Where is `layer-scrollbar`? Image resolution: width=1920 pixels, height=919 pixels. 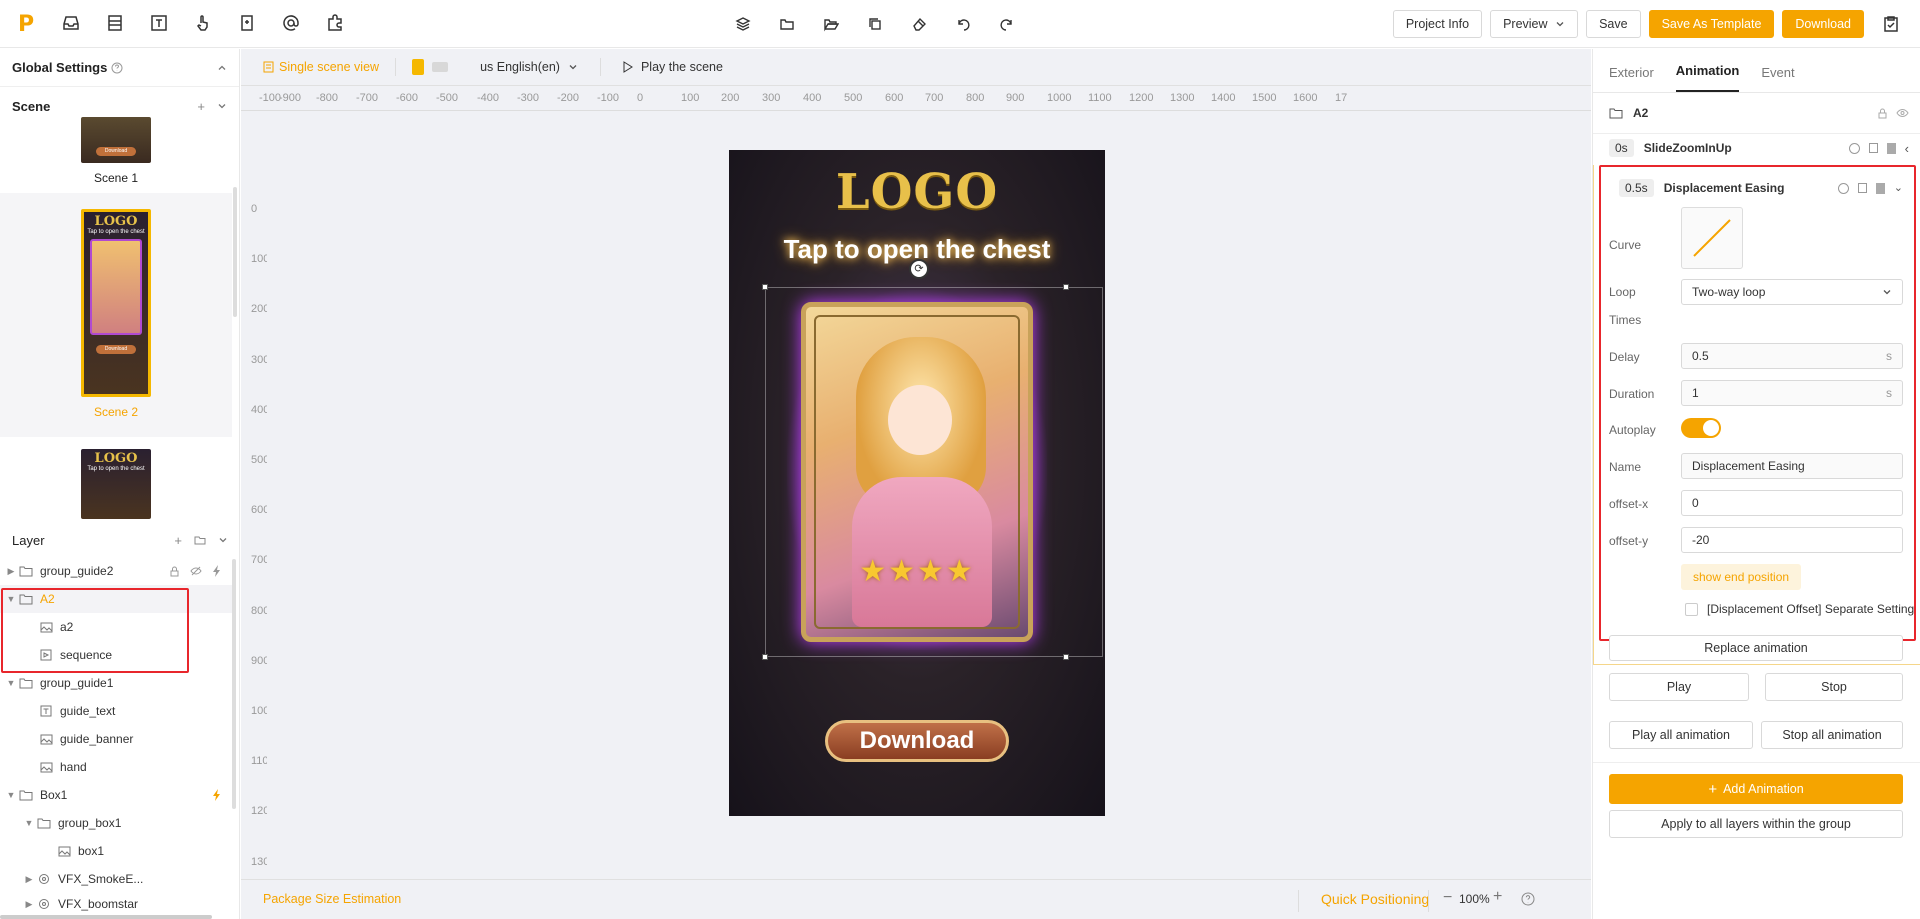
layer-scrollbar is located at coordinates (234, 684).